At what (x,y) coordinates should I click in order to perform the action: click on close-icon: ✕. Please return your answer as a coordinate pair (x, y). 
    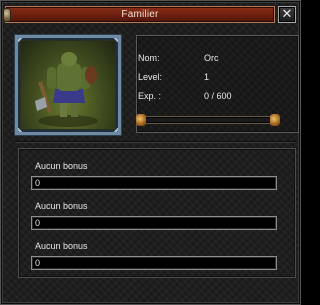
    Looking at the image, I should click on (287, 14).